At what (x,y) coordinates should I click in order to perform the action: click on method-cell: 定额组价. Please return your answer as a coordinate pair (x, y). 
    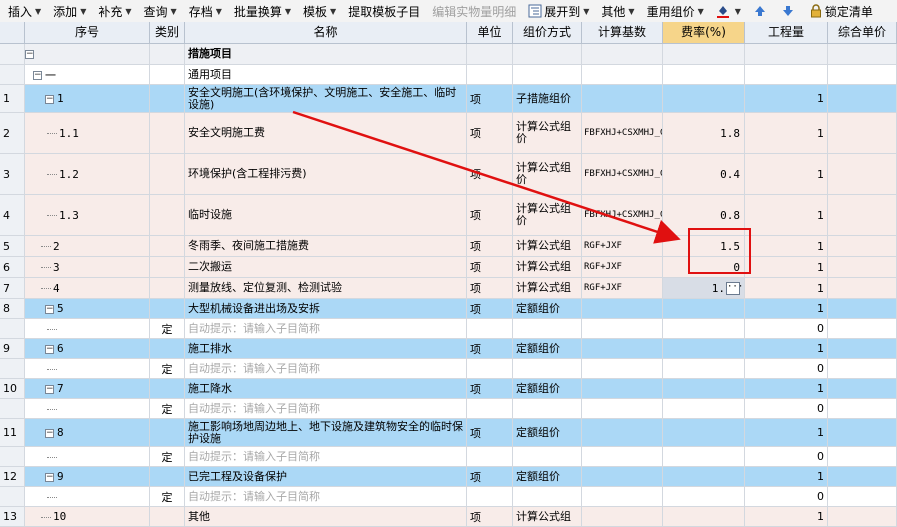
    Looking at the image, I should click on (547, 433).